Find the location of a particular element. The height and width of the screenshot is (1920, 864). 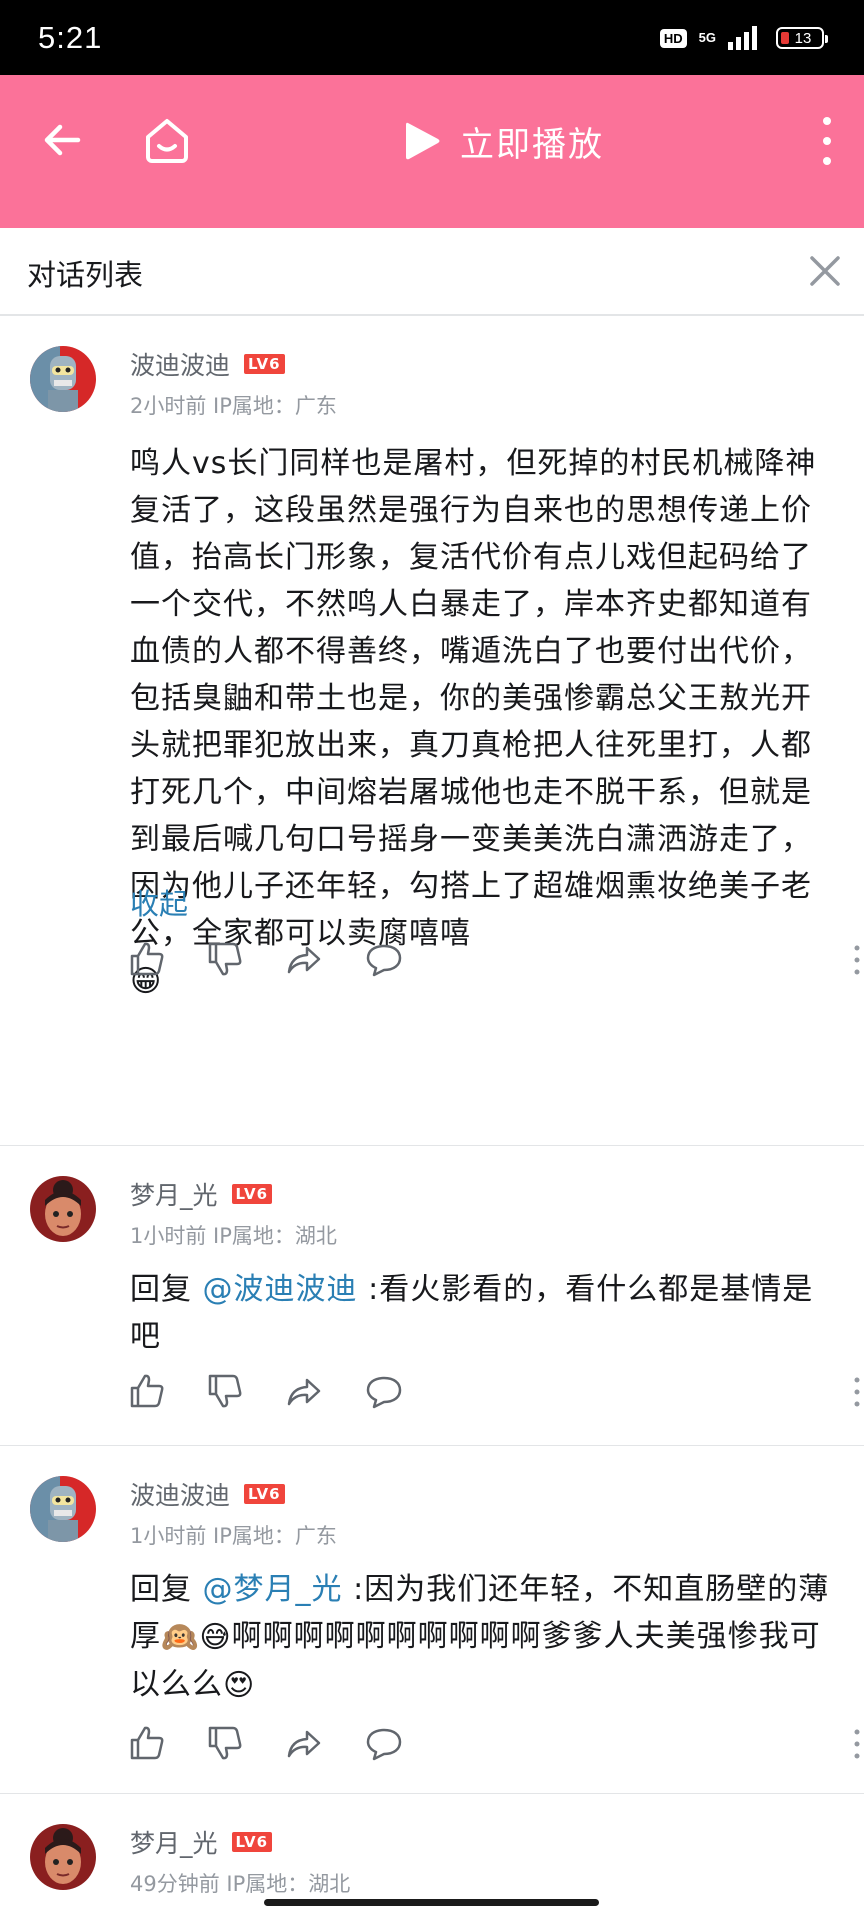

hd-badge: HD is located at coordinates (673, 38).